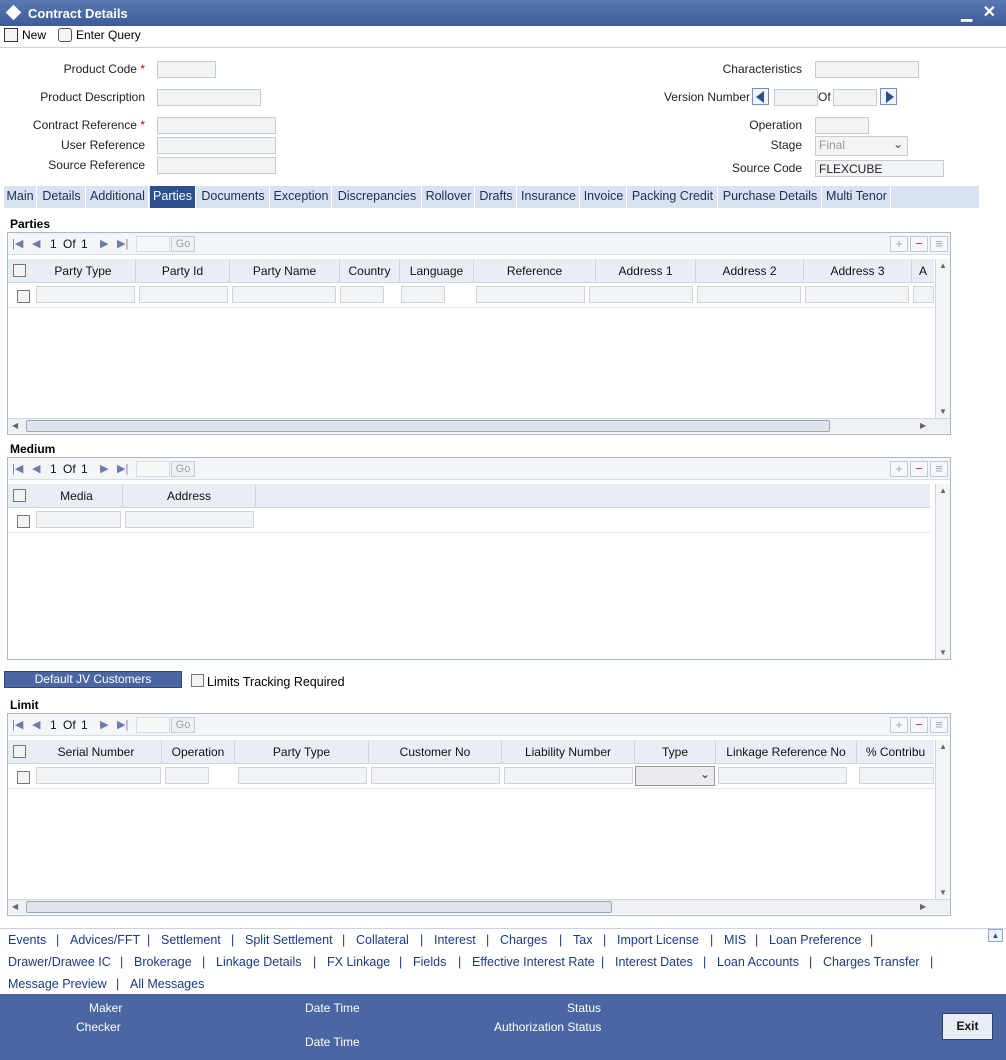  Describe the element at coordinates (358, 962) in the screenshot. I see `link-fx-linkage: FX Linkage` at that location.